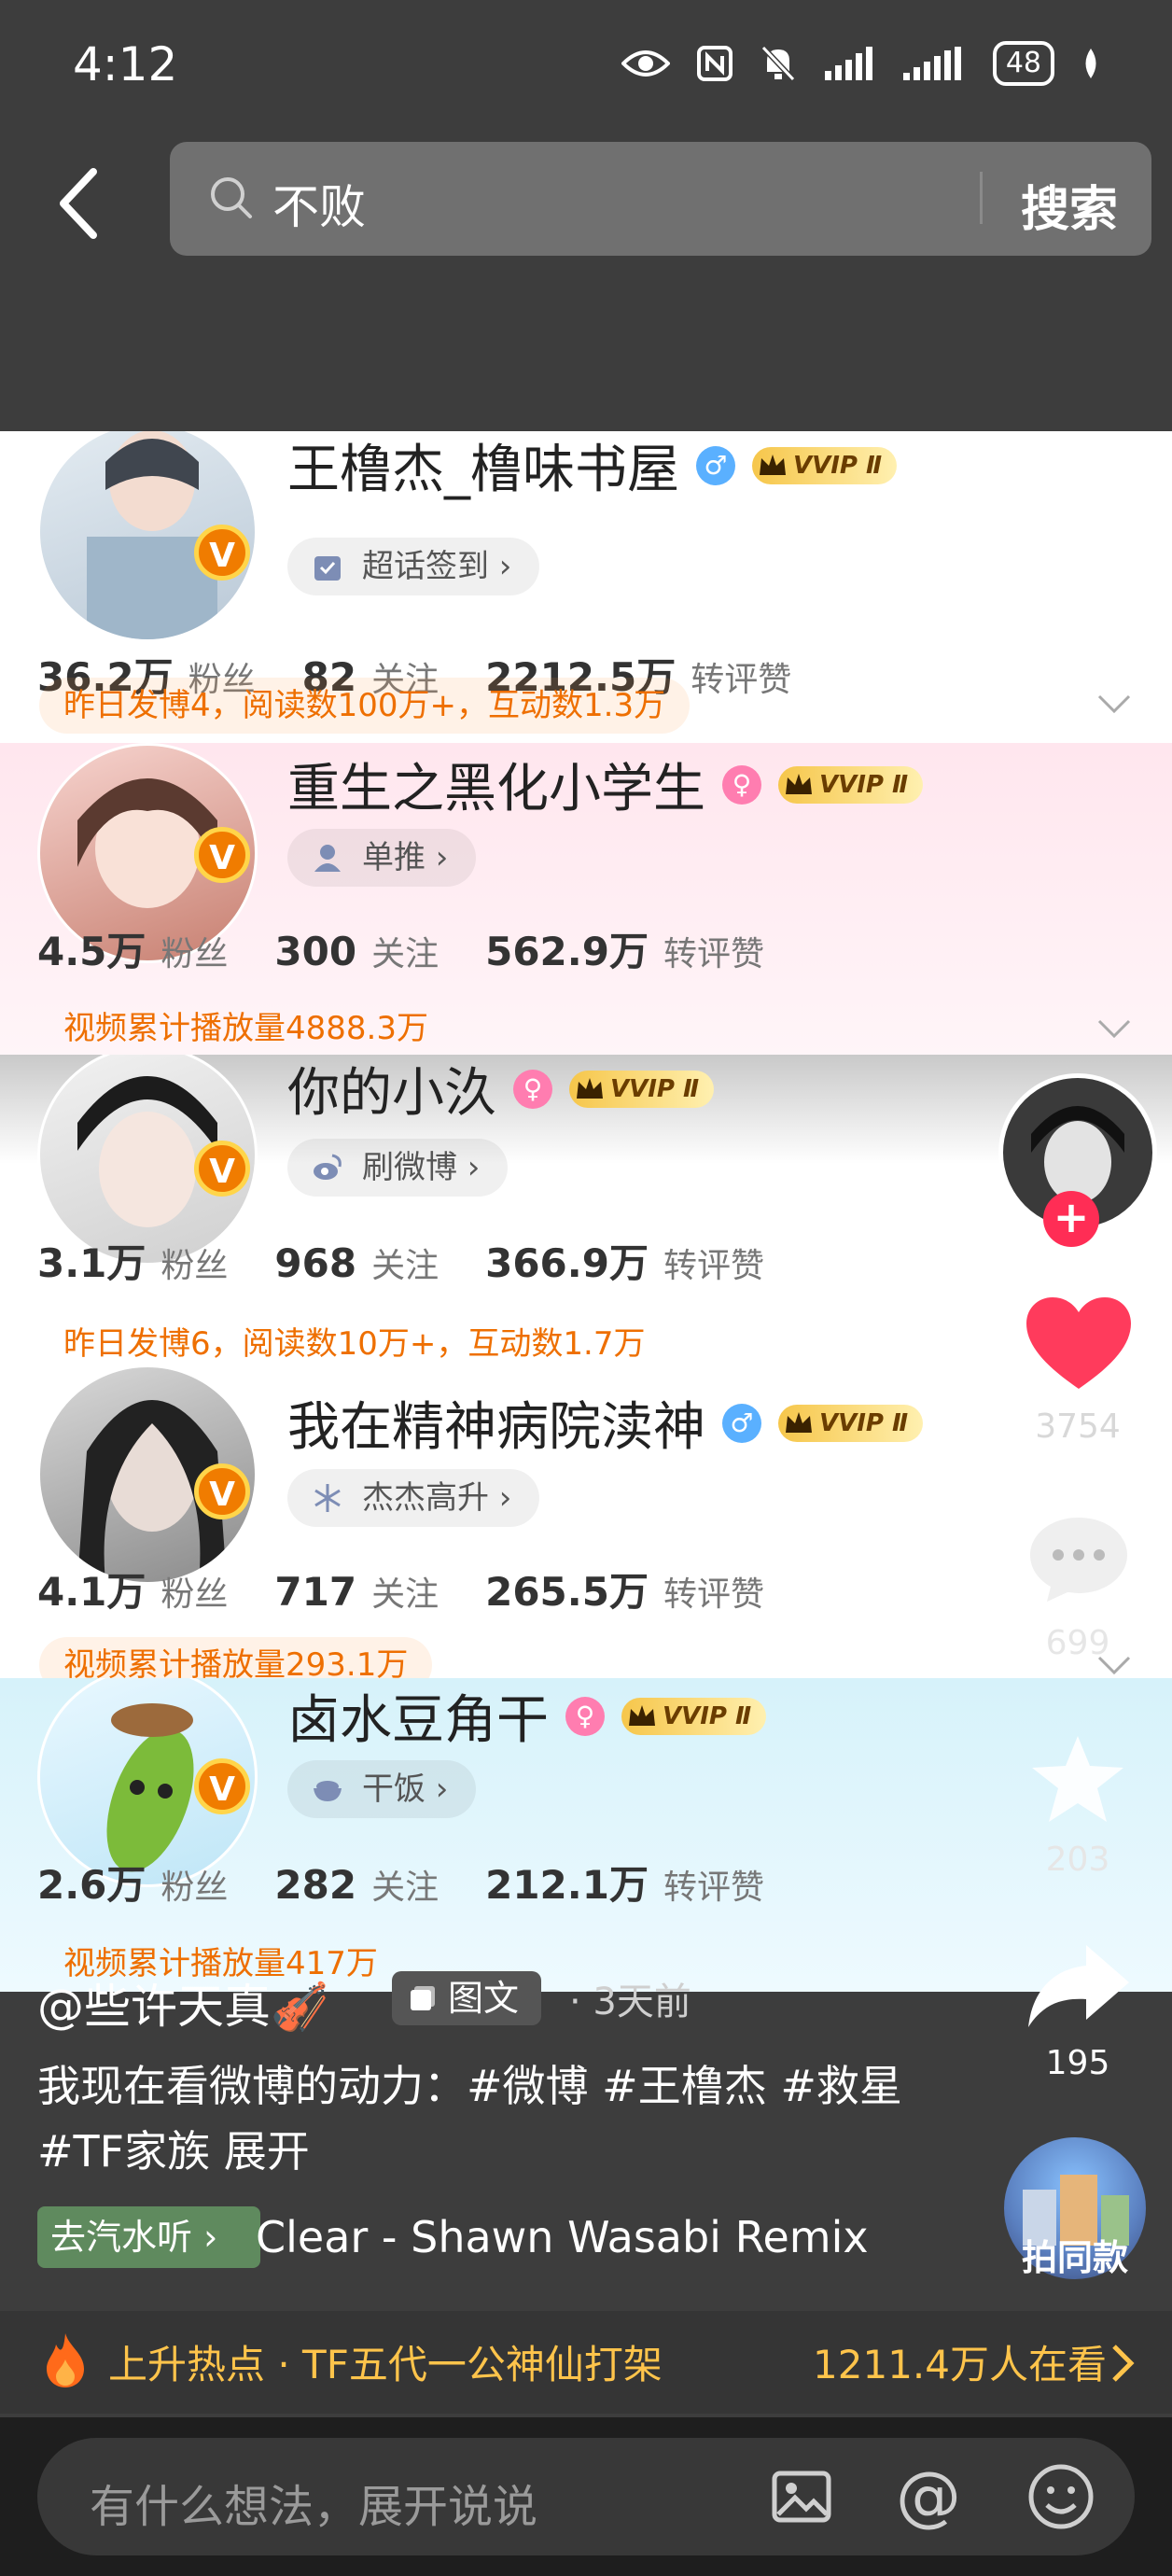 The width and height of the screenshot is (1172, 2576). Describe the element at coordinates (246, 1028) in the screenshot. I see `activity-summary: 视频累计播放量4888.3万` at that location.